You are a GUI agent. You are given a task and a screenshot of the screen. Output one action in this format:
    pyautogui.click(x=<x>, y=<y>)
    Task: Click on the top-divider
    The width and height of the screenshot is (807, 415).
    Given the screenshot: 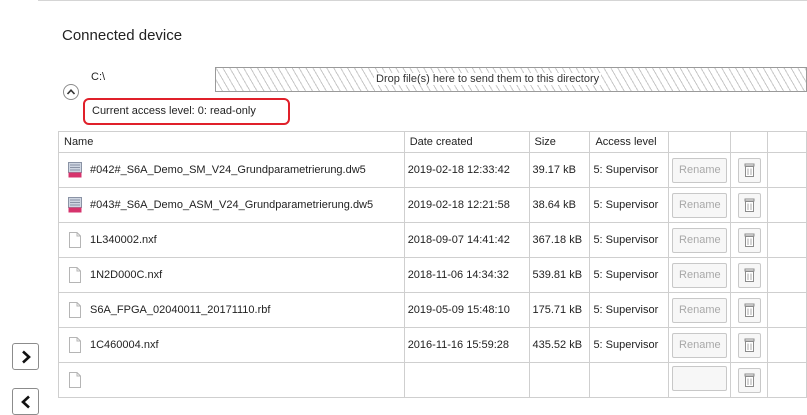 What is the action you would take?
    pyautogui.click(x=422, y=0)
    